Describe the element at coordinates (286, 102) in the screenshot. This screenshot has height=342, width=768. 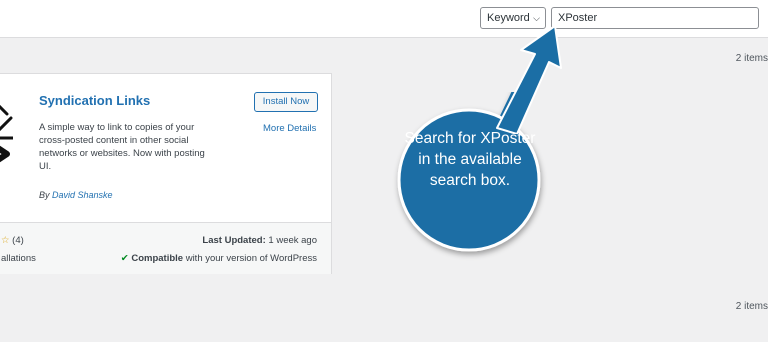
I see `install-now-button: Install Now` at that location.